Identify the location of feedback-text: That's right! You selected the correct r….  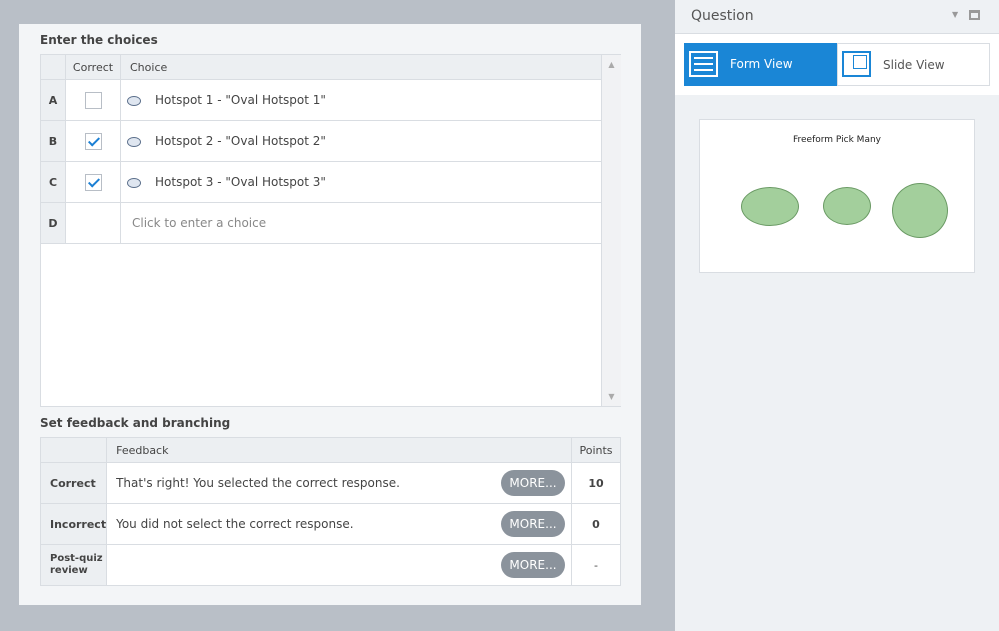
(258, 483).